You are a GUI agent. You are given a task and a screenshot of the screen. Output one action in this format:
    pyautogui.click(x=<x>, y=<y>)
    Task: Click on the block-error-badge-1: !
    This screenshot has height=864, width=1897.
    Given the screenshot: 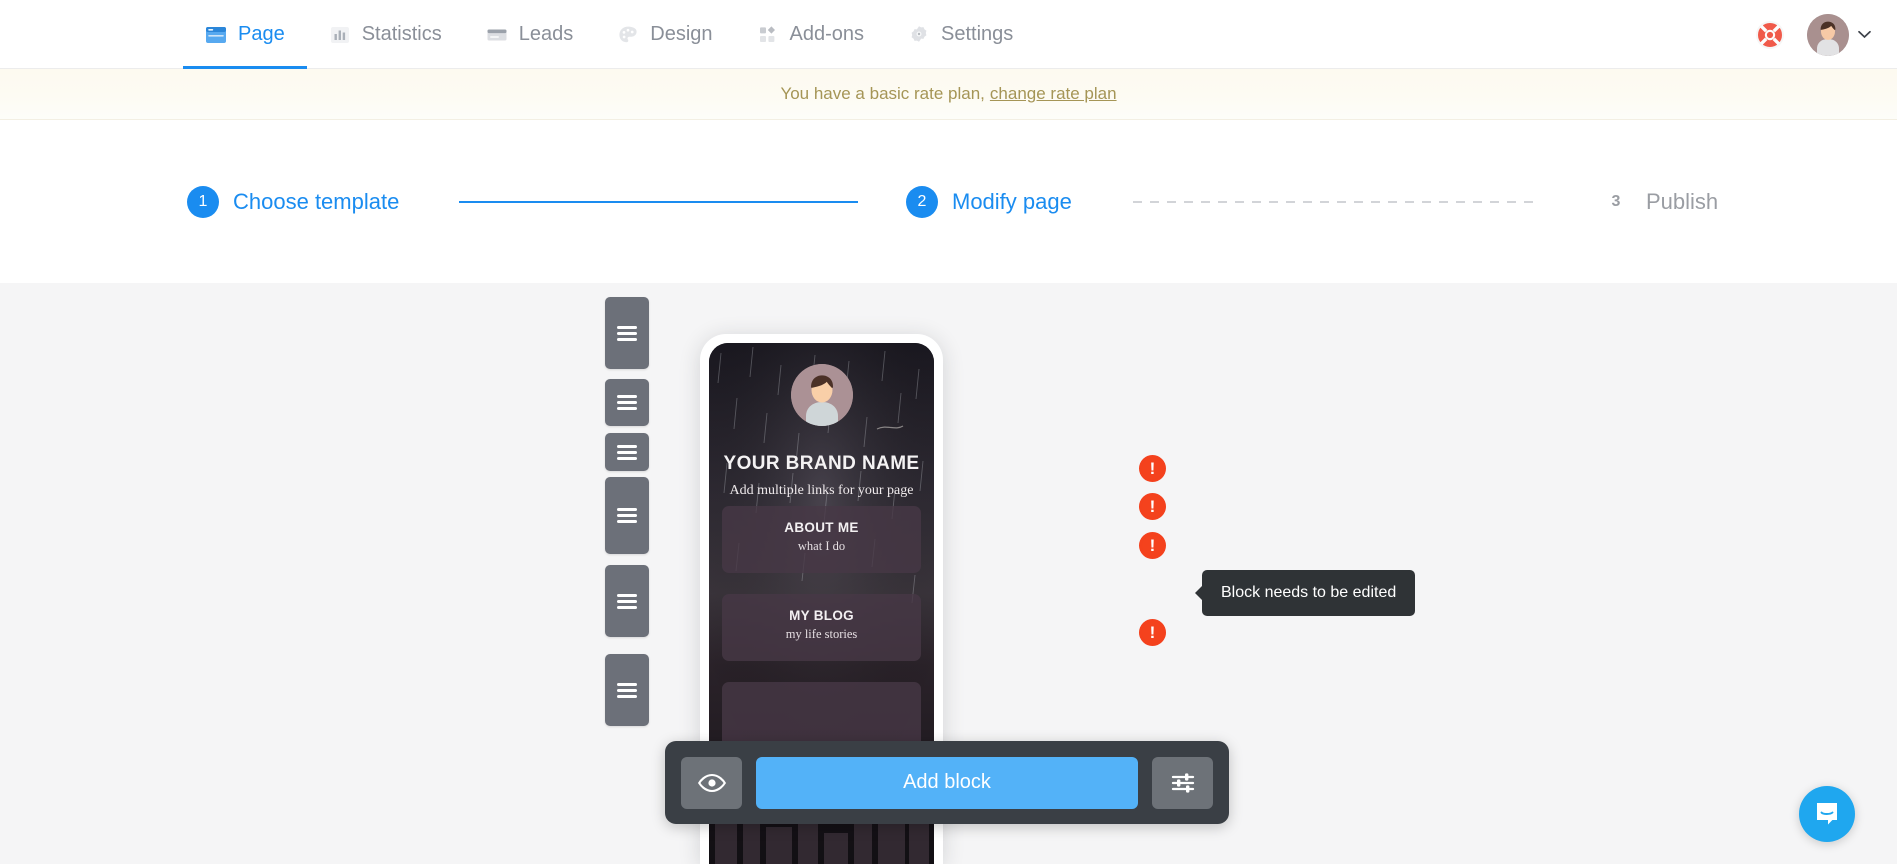 What is the action you would take?
    pyautogui.click(x=1152, y=468)
    